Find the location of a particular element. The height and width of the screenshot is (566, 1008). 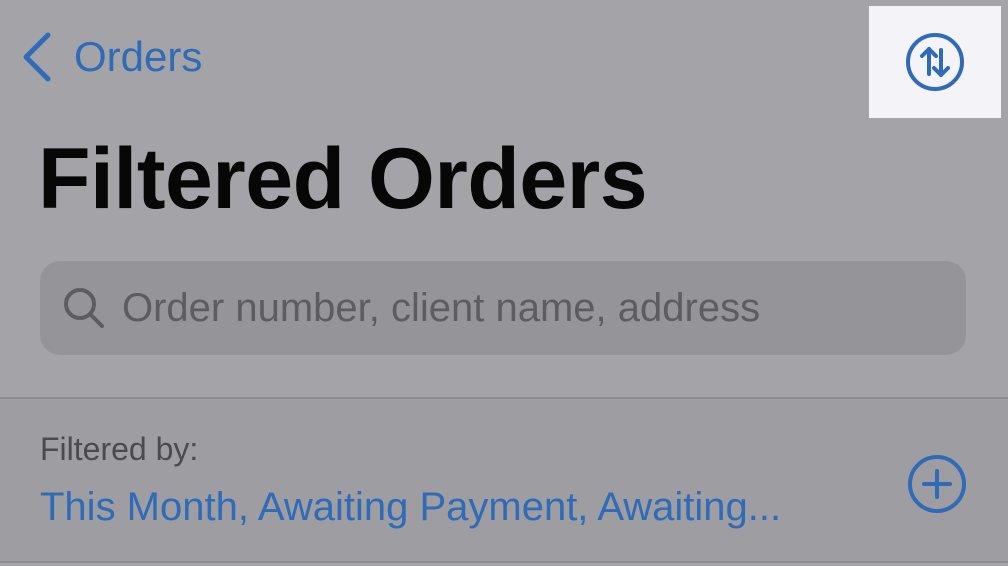

plus-circle-icon is located at coordinates (937, 484).